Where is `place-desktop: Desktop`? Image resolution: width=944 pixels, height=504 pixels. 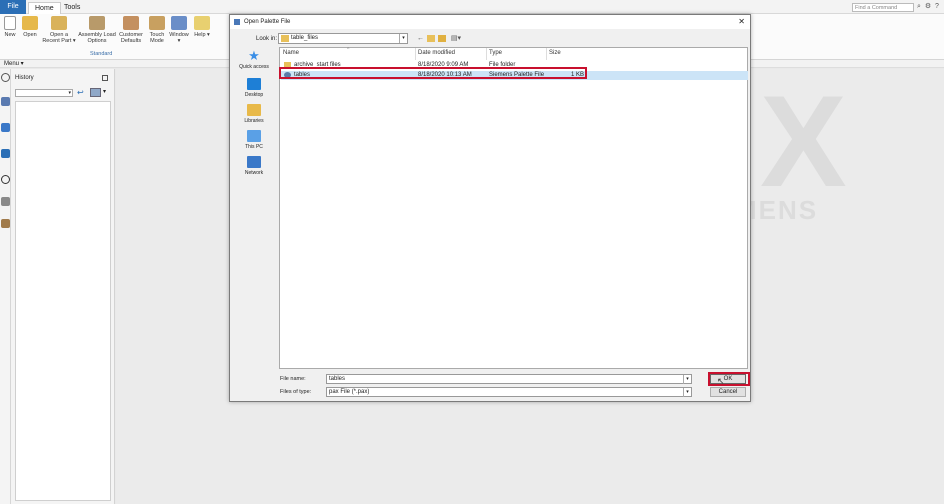 place-desktop: Desktop is located at coordinates (254, 88).